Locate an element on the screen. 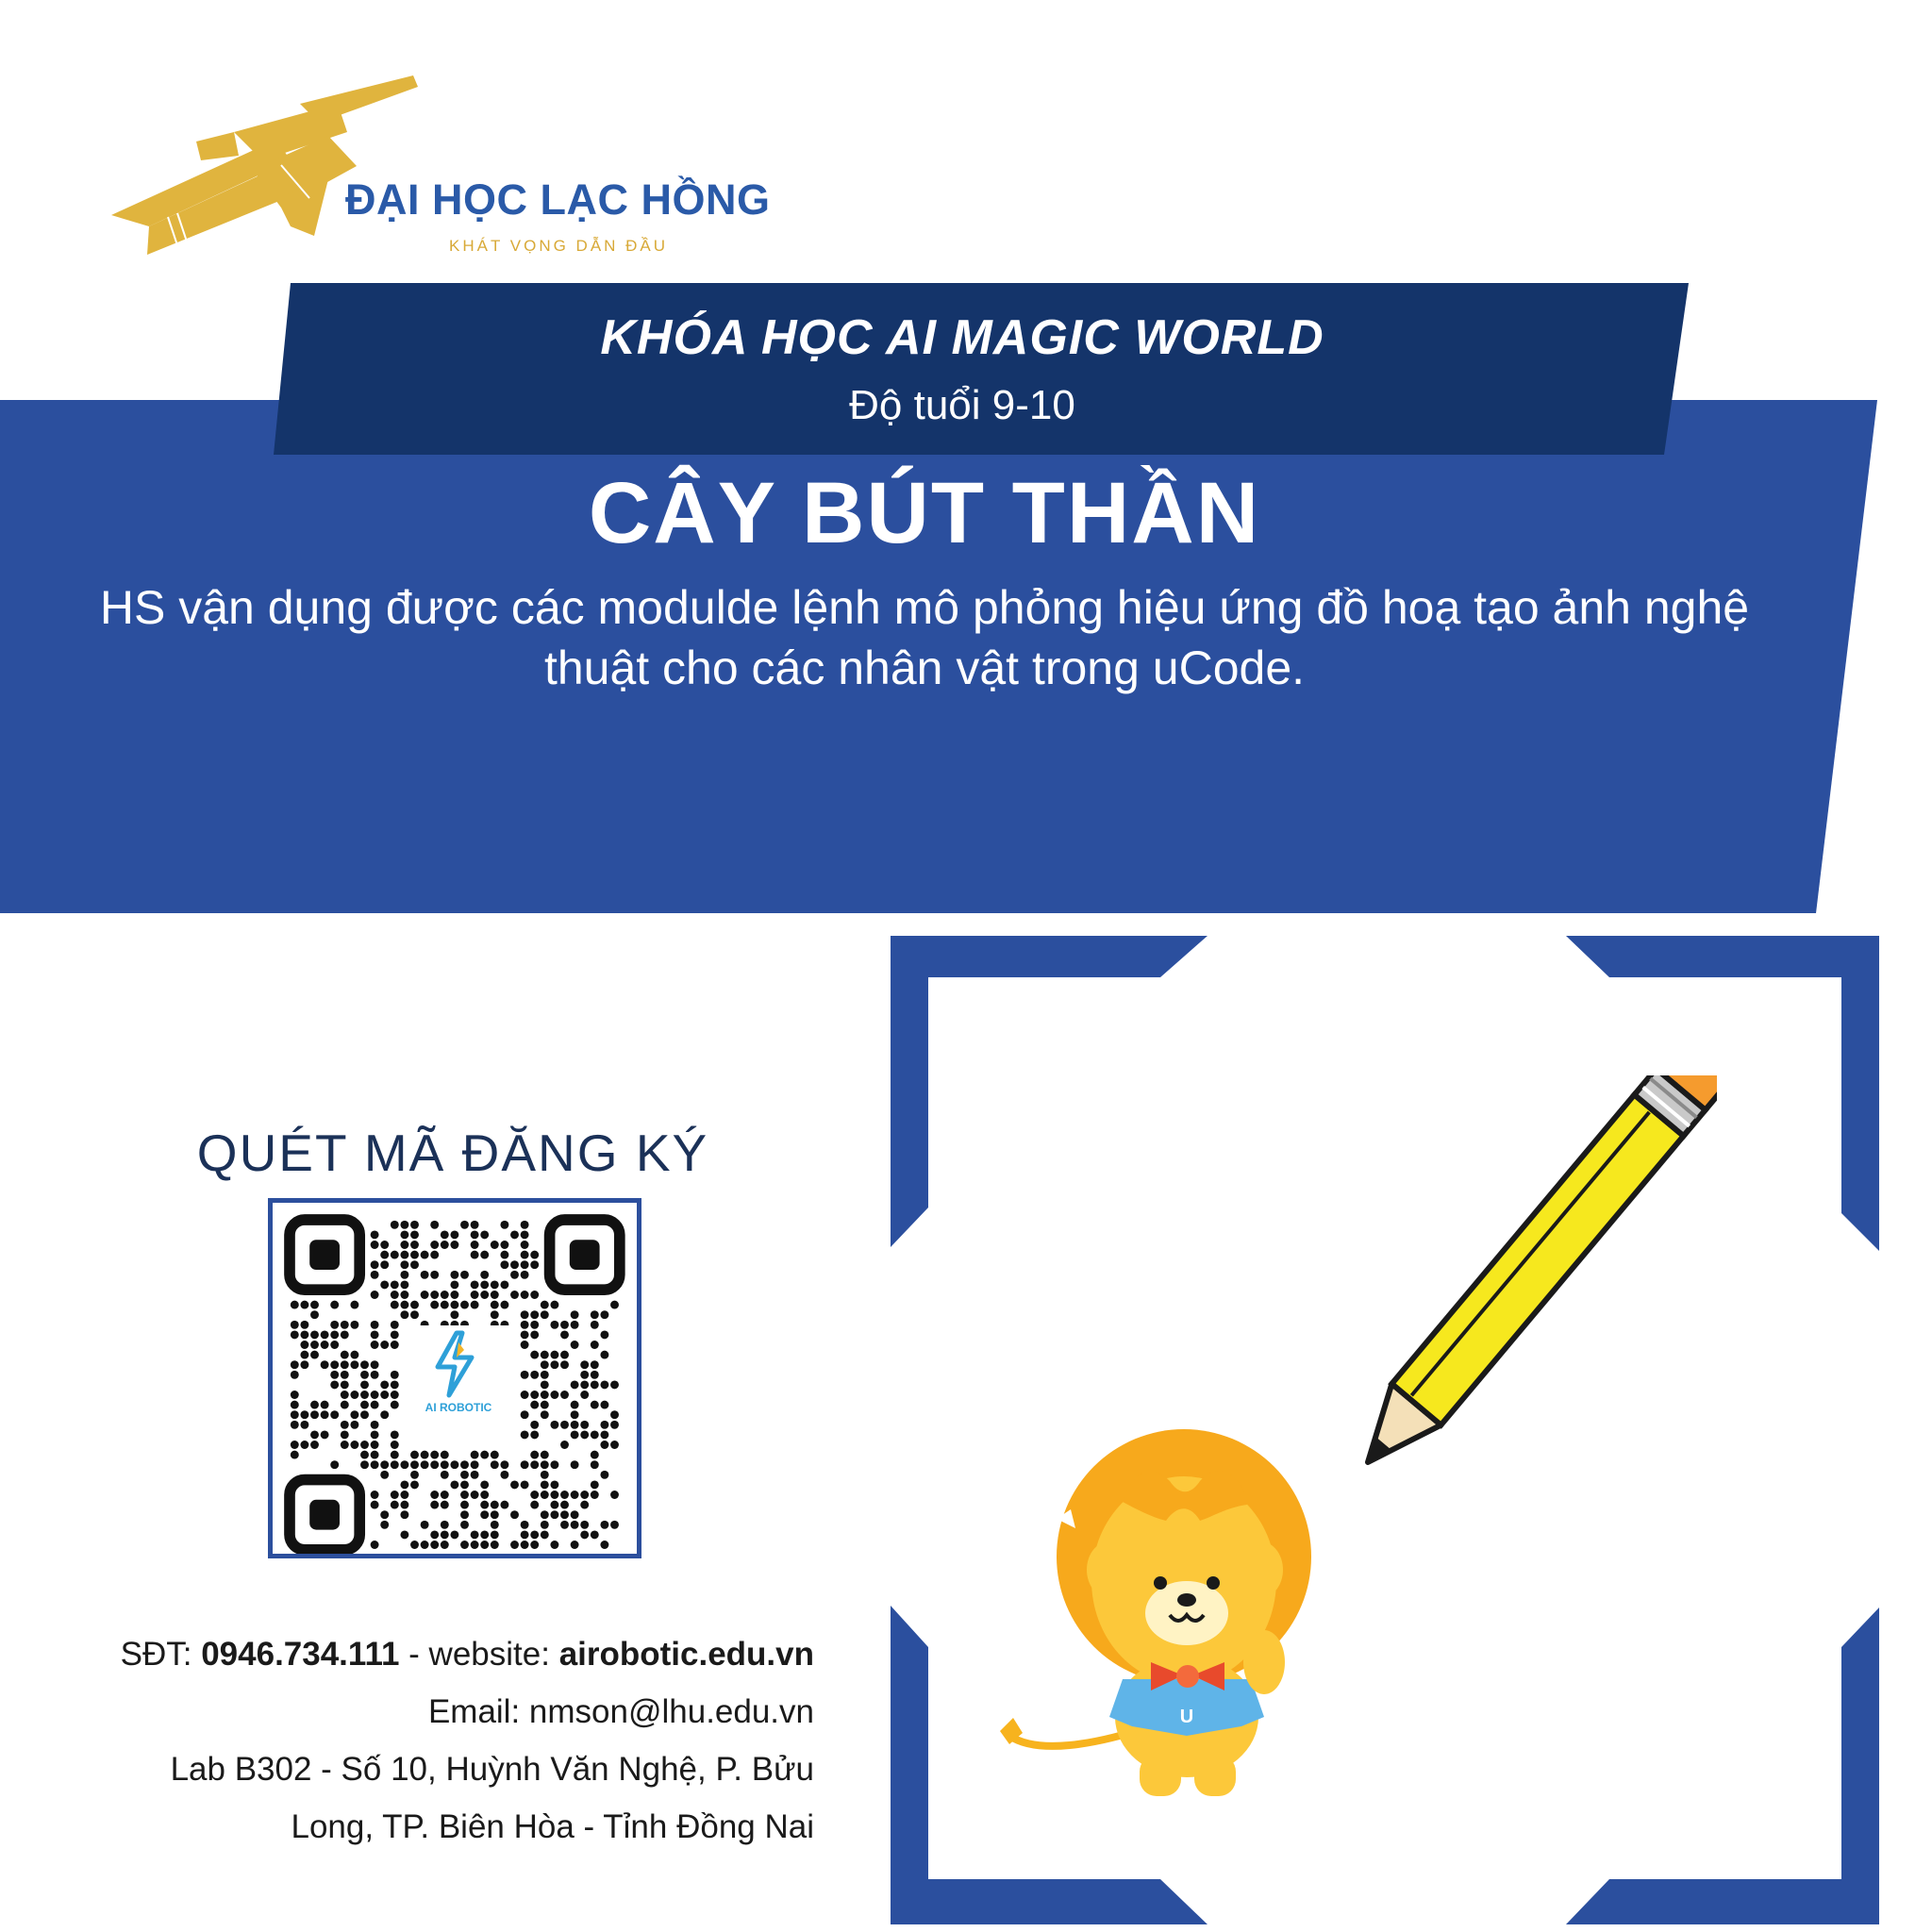 This screenshot has width=1932, height=1932. lesson-title: CÂY BÚT THẦN is located at coordinates (925, 513).